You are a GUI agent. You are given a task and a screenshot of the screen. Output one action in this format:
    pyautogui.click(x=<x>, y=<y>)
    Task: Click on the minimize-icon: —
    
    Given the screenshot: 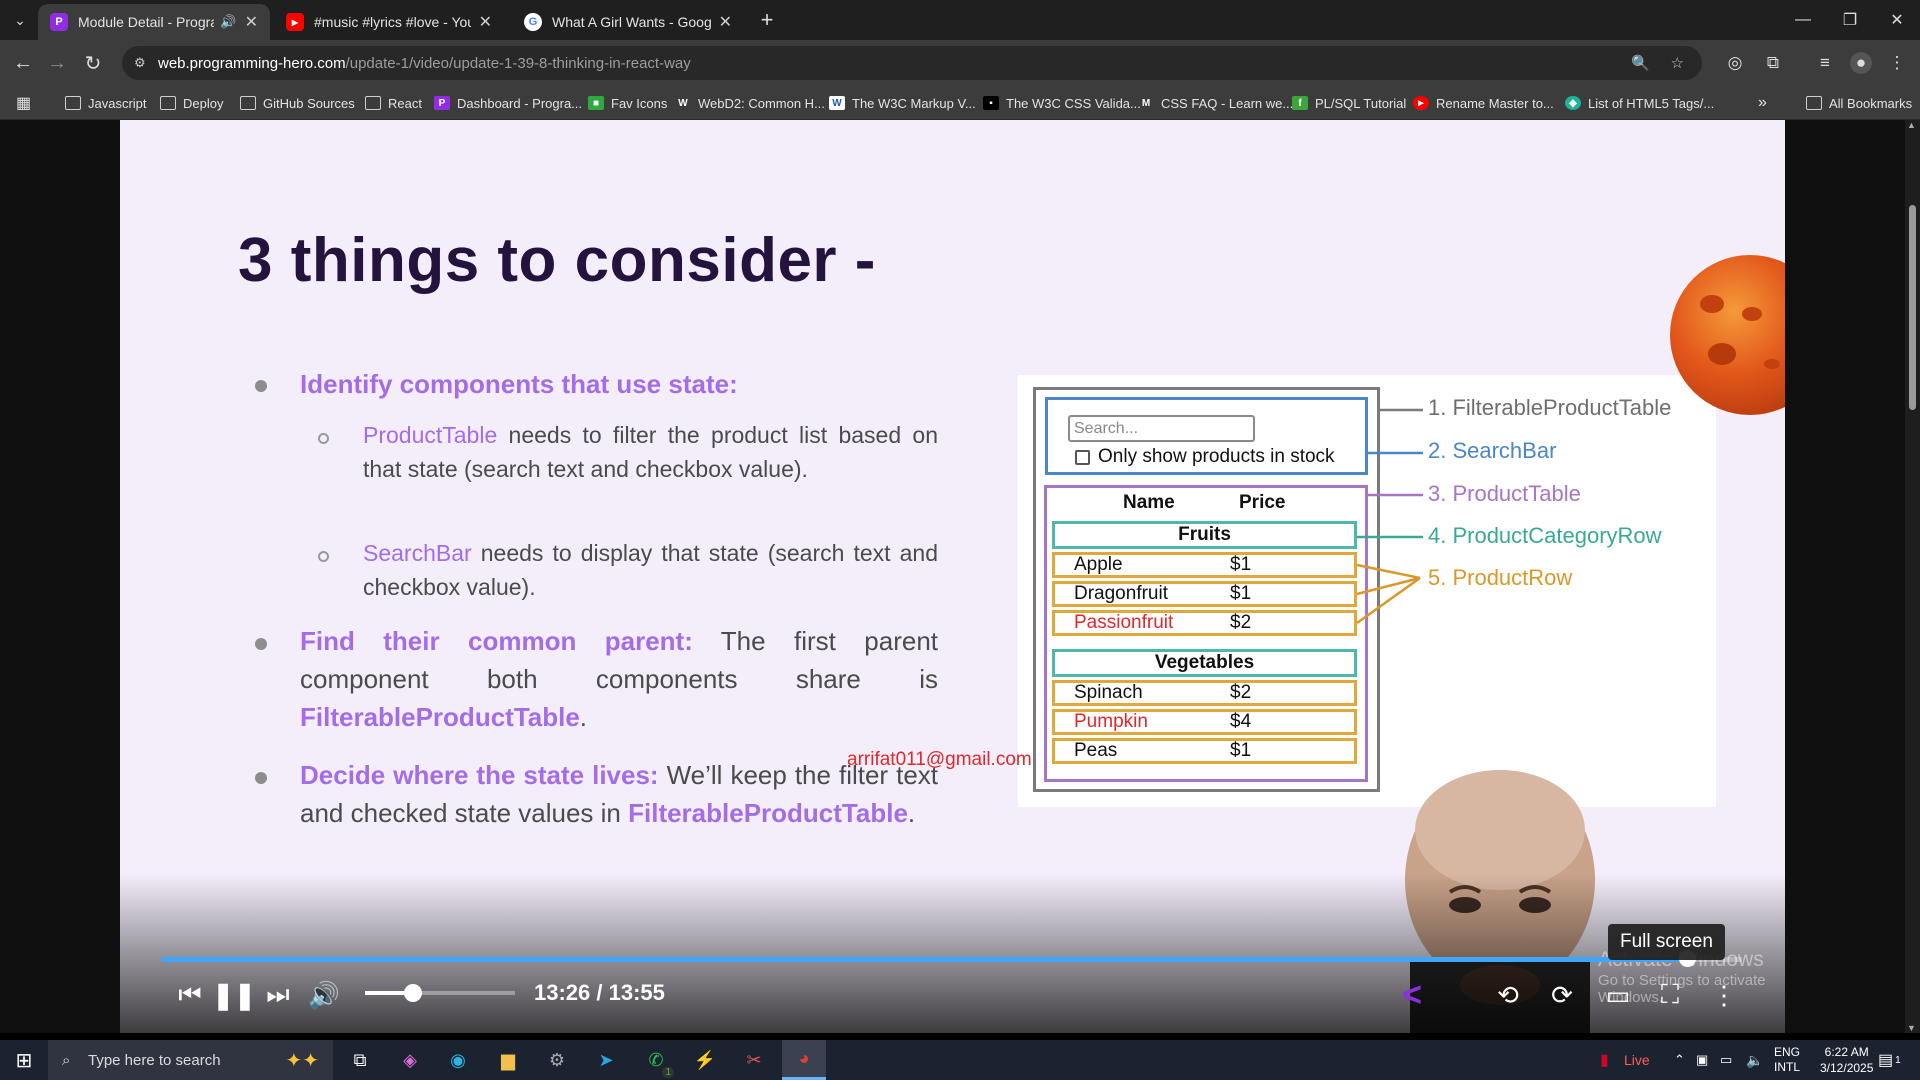 What is the action you would take?
    pyautogui.click(x=1803, y=20)
    